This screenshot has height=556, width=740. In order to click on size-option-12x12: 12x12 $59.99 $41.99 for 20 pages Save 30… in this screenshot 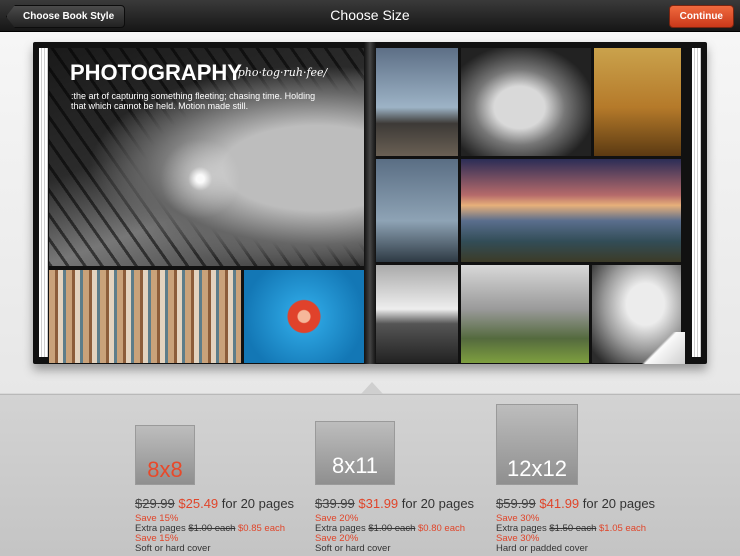, I will do `click(588, 475)`.